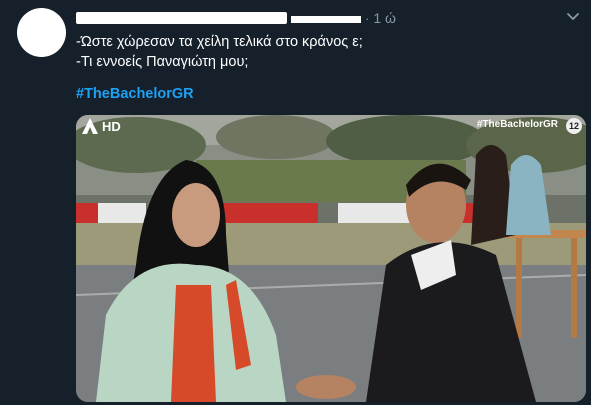 The height and width of the screenshot is (405, 591). Describe the element at coordinates (326, 19) in the screenshot. I see `redacted-handle` at that location.